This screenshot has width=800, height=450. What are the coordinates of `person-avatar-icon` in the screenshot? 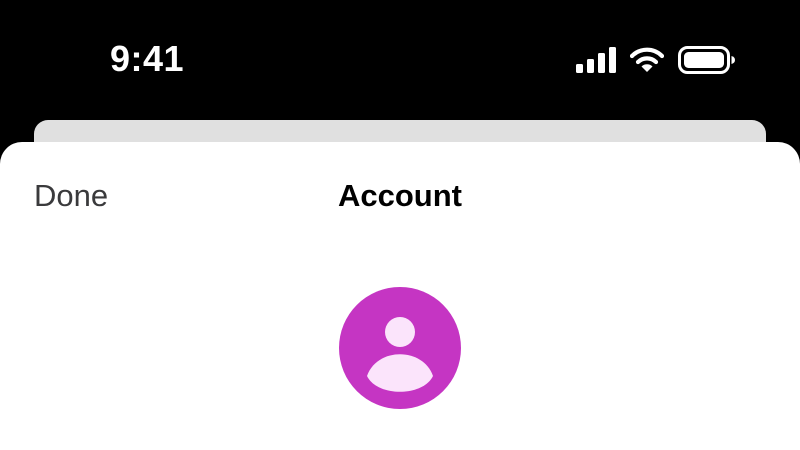 It's located at (400, 348).